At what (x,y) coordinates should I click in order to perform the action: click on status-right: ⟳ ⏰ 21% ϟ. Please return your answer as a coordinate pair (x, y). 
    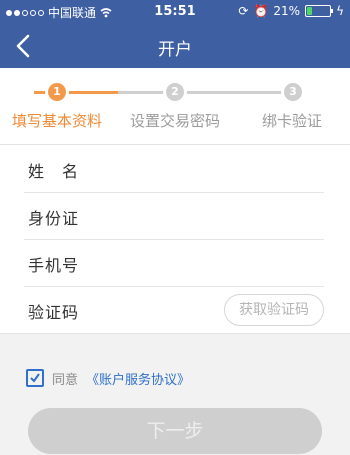
    Looking at the image, I should click on (291, 11).